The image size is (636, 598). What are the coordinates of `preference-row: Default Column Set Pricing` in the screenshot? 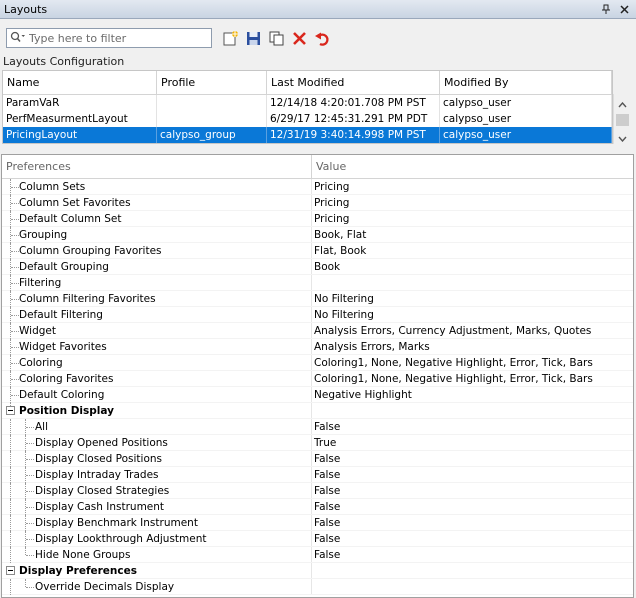 It's located at (317, 219).